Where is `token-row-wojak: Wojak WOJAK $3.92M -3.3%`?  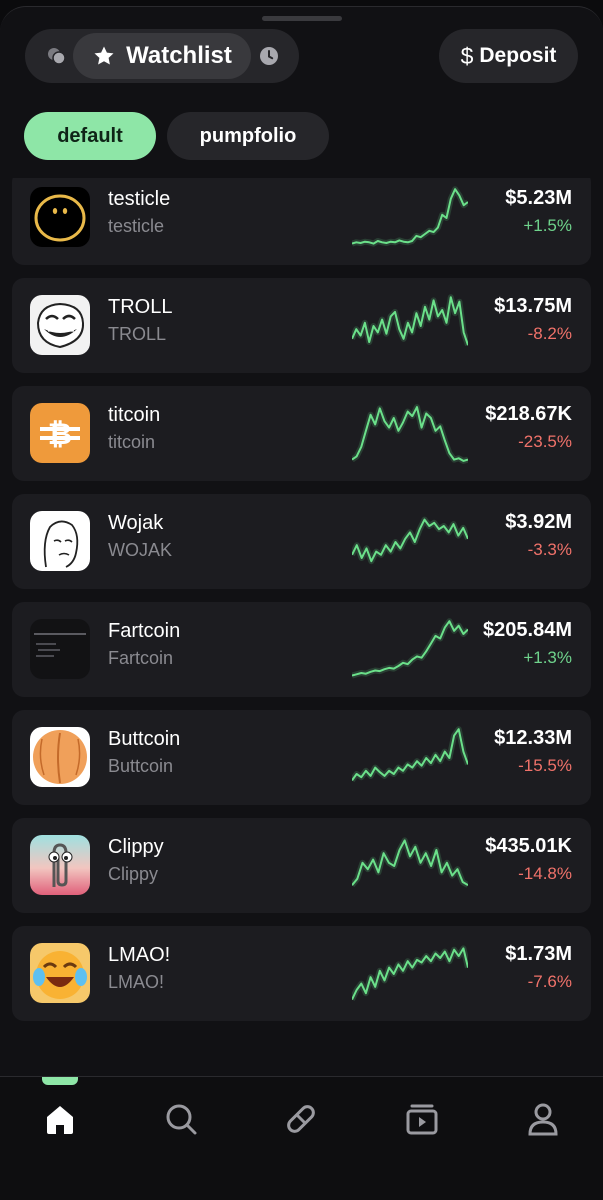
token-row-wojak: Wojak WOJAK $3.92M -3.3% is located at coordinates (301, 541).